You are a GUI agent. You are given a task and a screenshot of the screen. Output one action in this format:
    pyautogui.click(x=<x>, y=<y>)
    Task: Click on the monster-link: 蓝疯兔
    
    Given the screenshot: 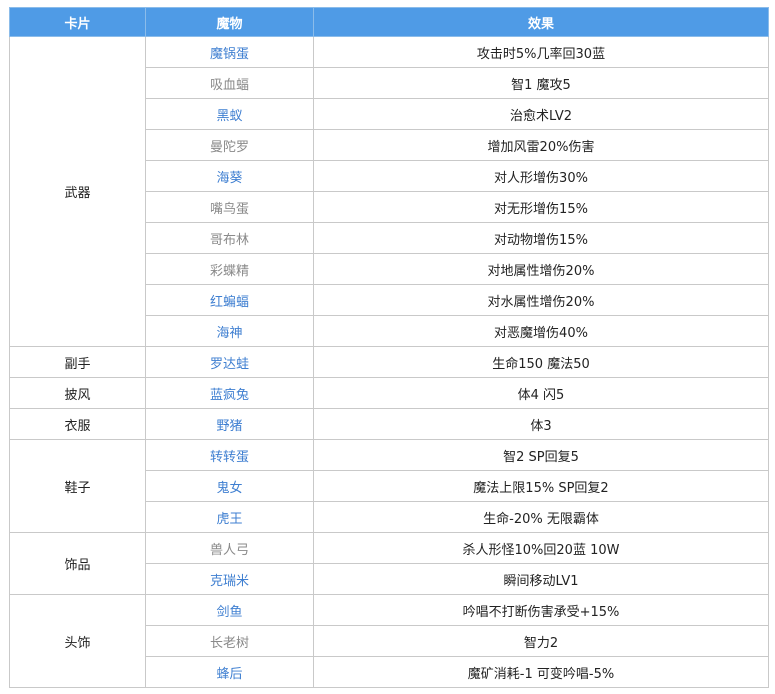 What is the action you would take?
    pyautogui.click(x=229, y=393)
    